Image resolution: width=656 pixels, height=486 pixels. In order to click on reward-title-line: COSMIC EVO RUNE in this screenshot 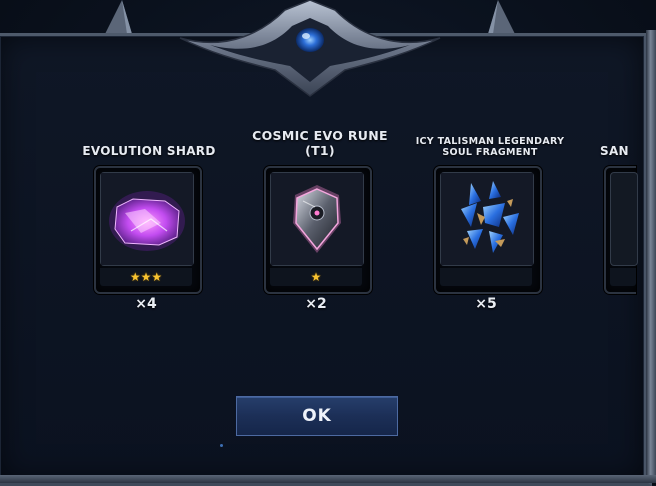, I will do `click(320, 135)`.